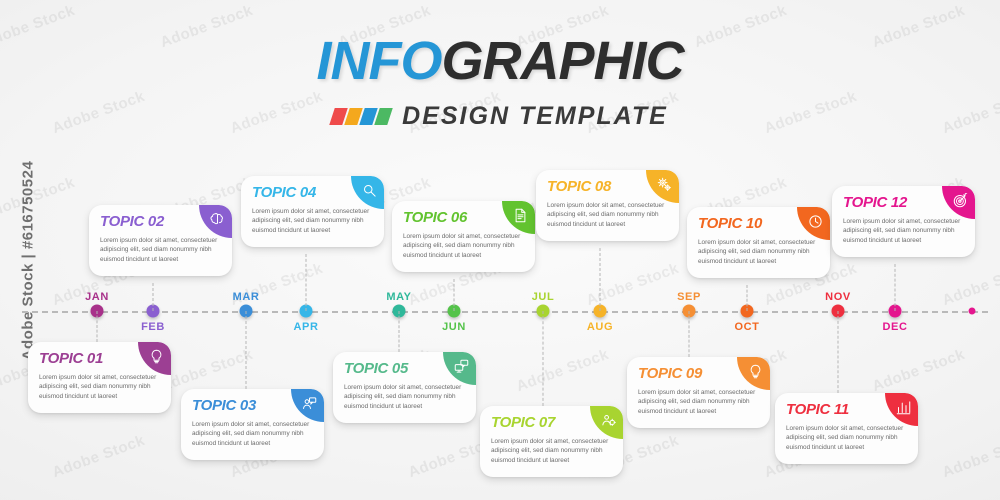 This screenshot has width=1000, height=500. What do you see at coordinates (399, 297) in the screenshot?
I see `month-label-may: MAY` at bounding box center [399, 297].